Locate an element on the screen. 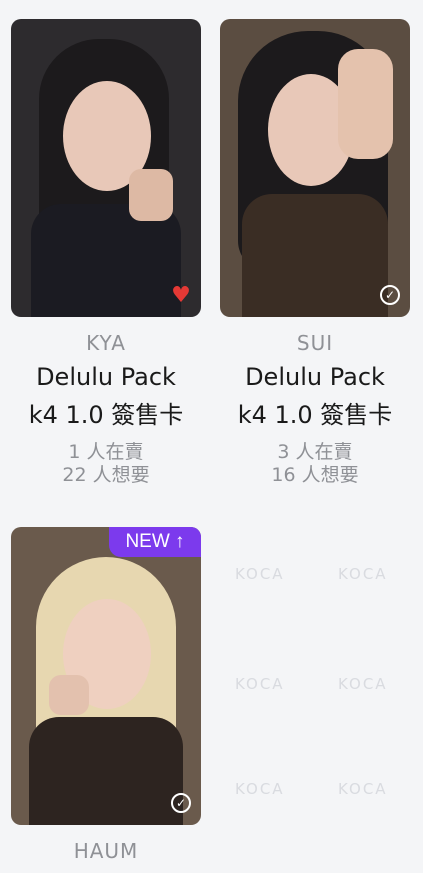 Image resolution: width=423 pixels, height=873 pixels. heart-icon: ♥ is located at coordinates (181, 296).